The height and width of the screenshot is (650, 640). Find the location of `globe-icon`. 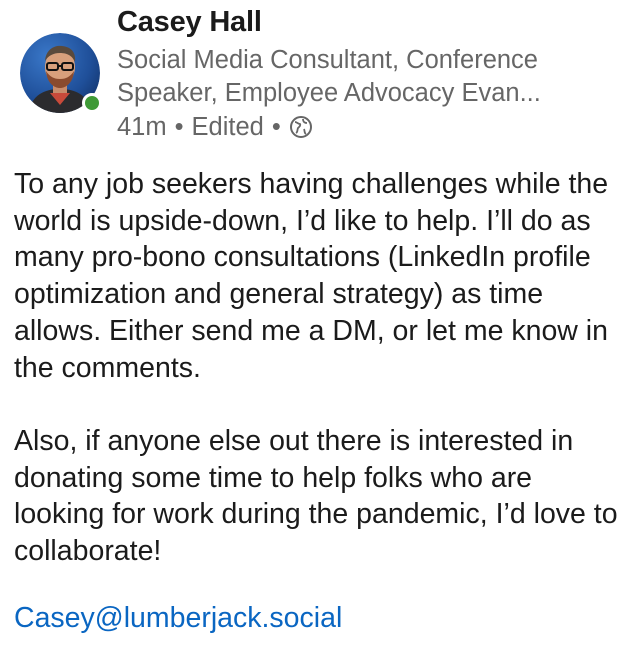

globe-icon is located at coordinates (300, 127).